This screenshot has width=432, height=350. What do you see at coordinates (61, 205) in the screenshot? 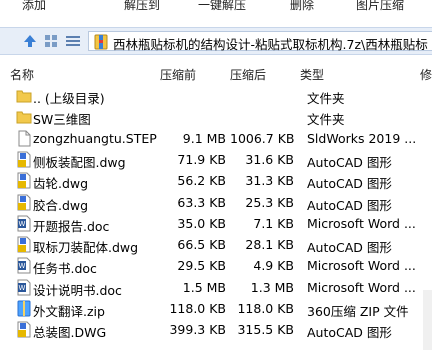
I see `file-name: 胶合.dwg` at bounding box center [61, 205].